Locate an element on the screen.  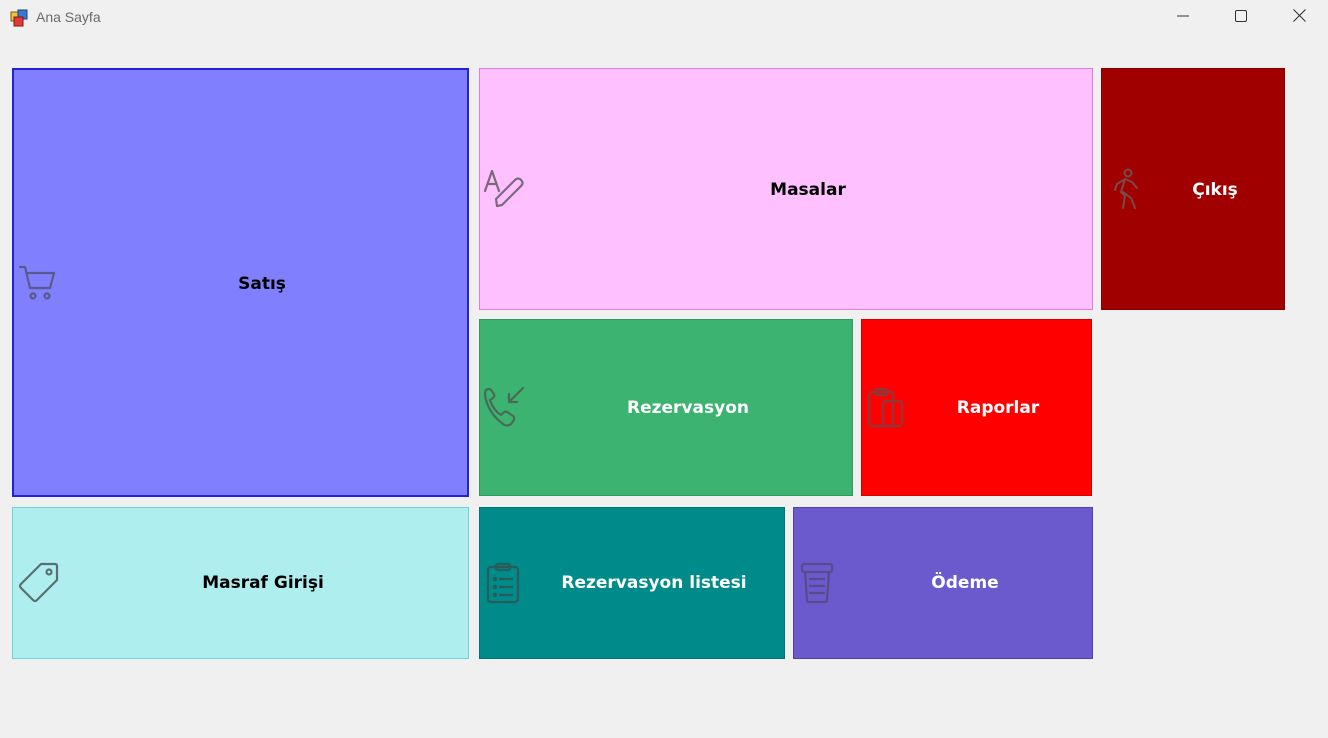
raporlar-button: Raporlar is located at coordinates (976, 407).